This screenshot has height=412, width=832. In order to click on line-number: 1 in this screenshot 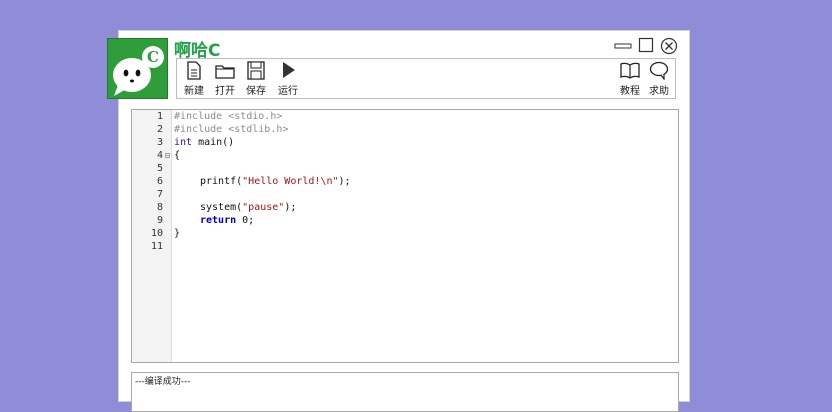, I will do `click(159, 116)`.